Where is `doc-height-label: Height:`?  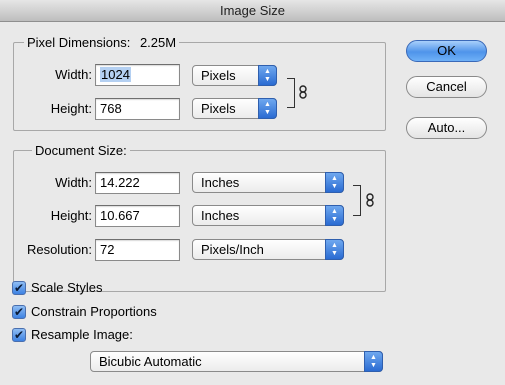 doc-height-label: Height: is located at coordinates (71, 215).